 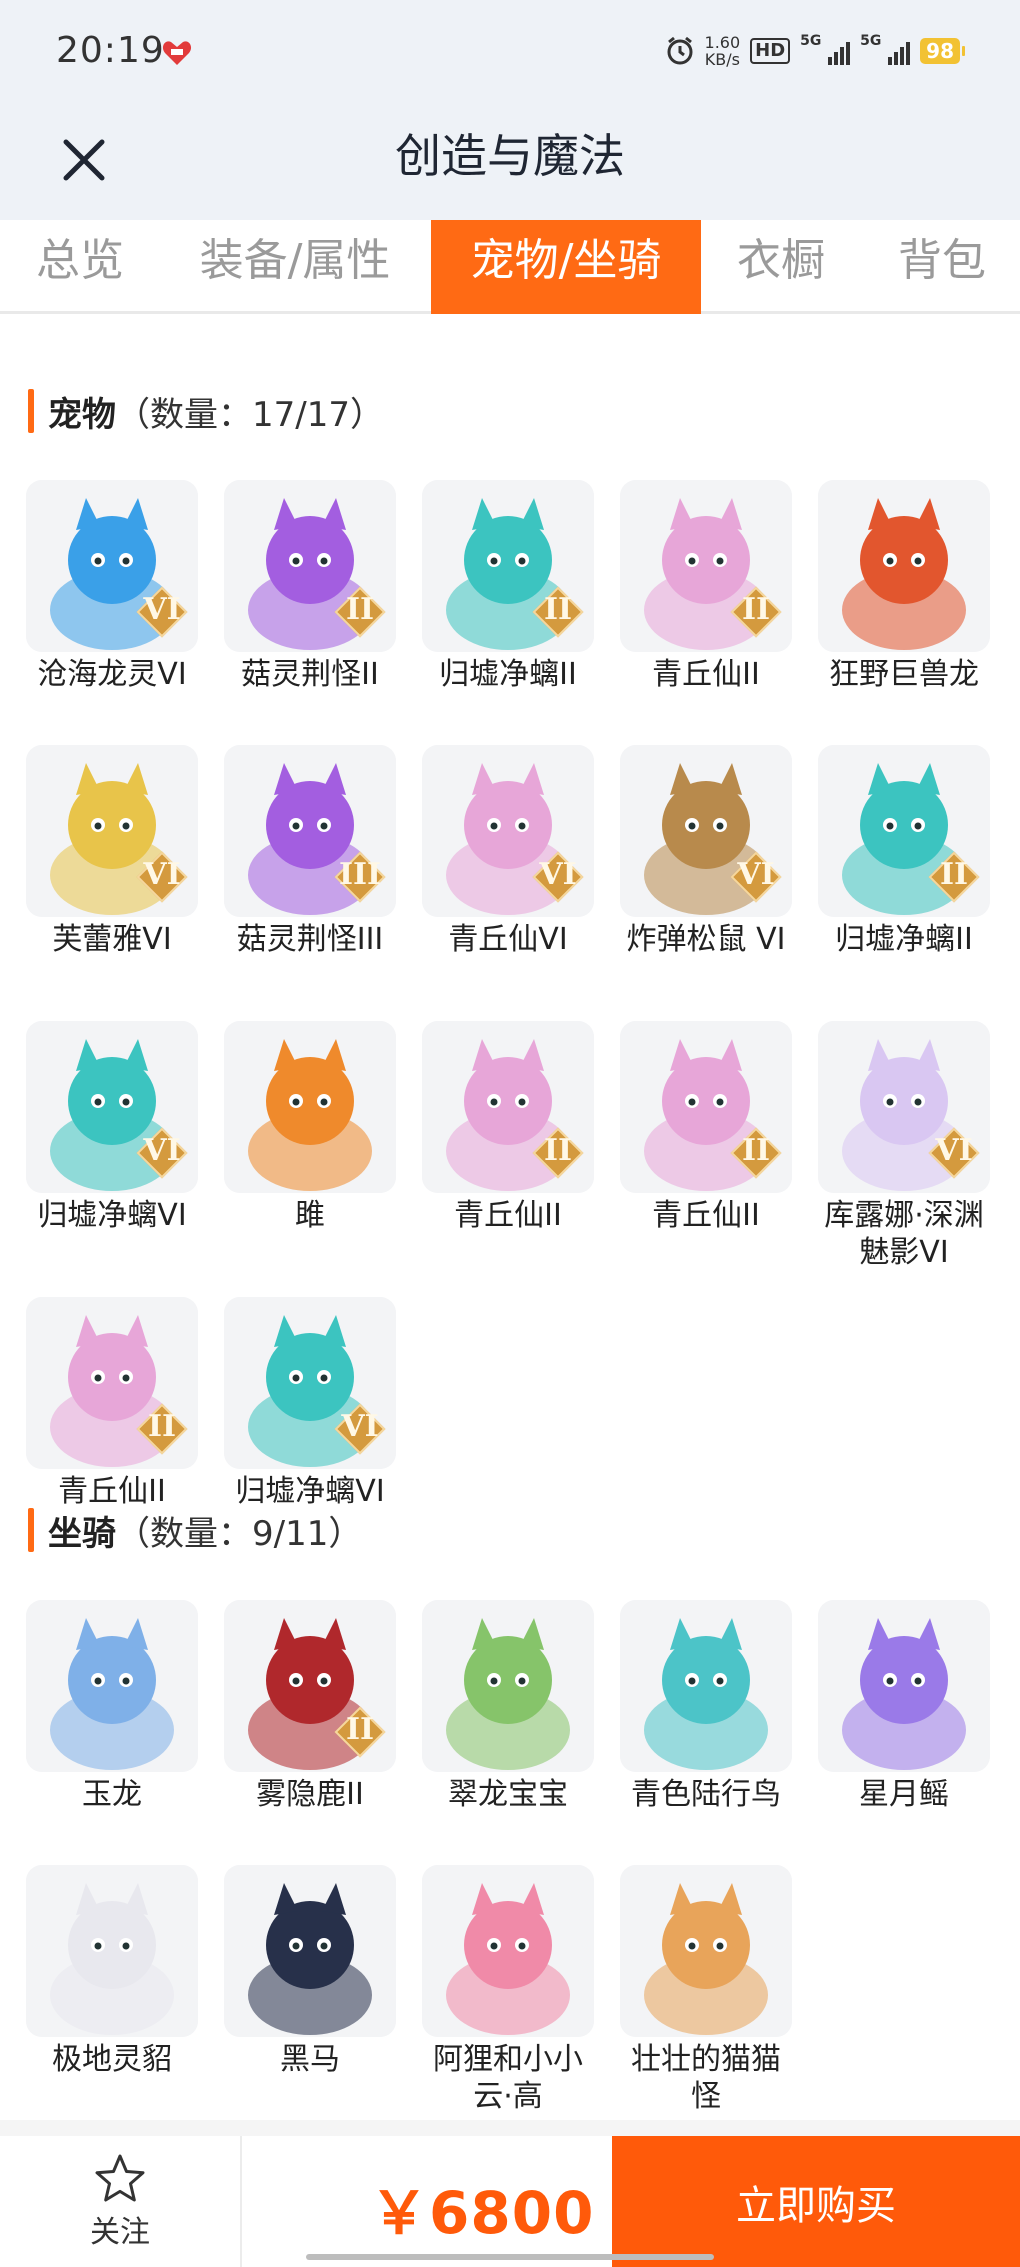 I want to click on pet-item: VI 炸弹松鼠 VI, so click(x=706, y=851).